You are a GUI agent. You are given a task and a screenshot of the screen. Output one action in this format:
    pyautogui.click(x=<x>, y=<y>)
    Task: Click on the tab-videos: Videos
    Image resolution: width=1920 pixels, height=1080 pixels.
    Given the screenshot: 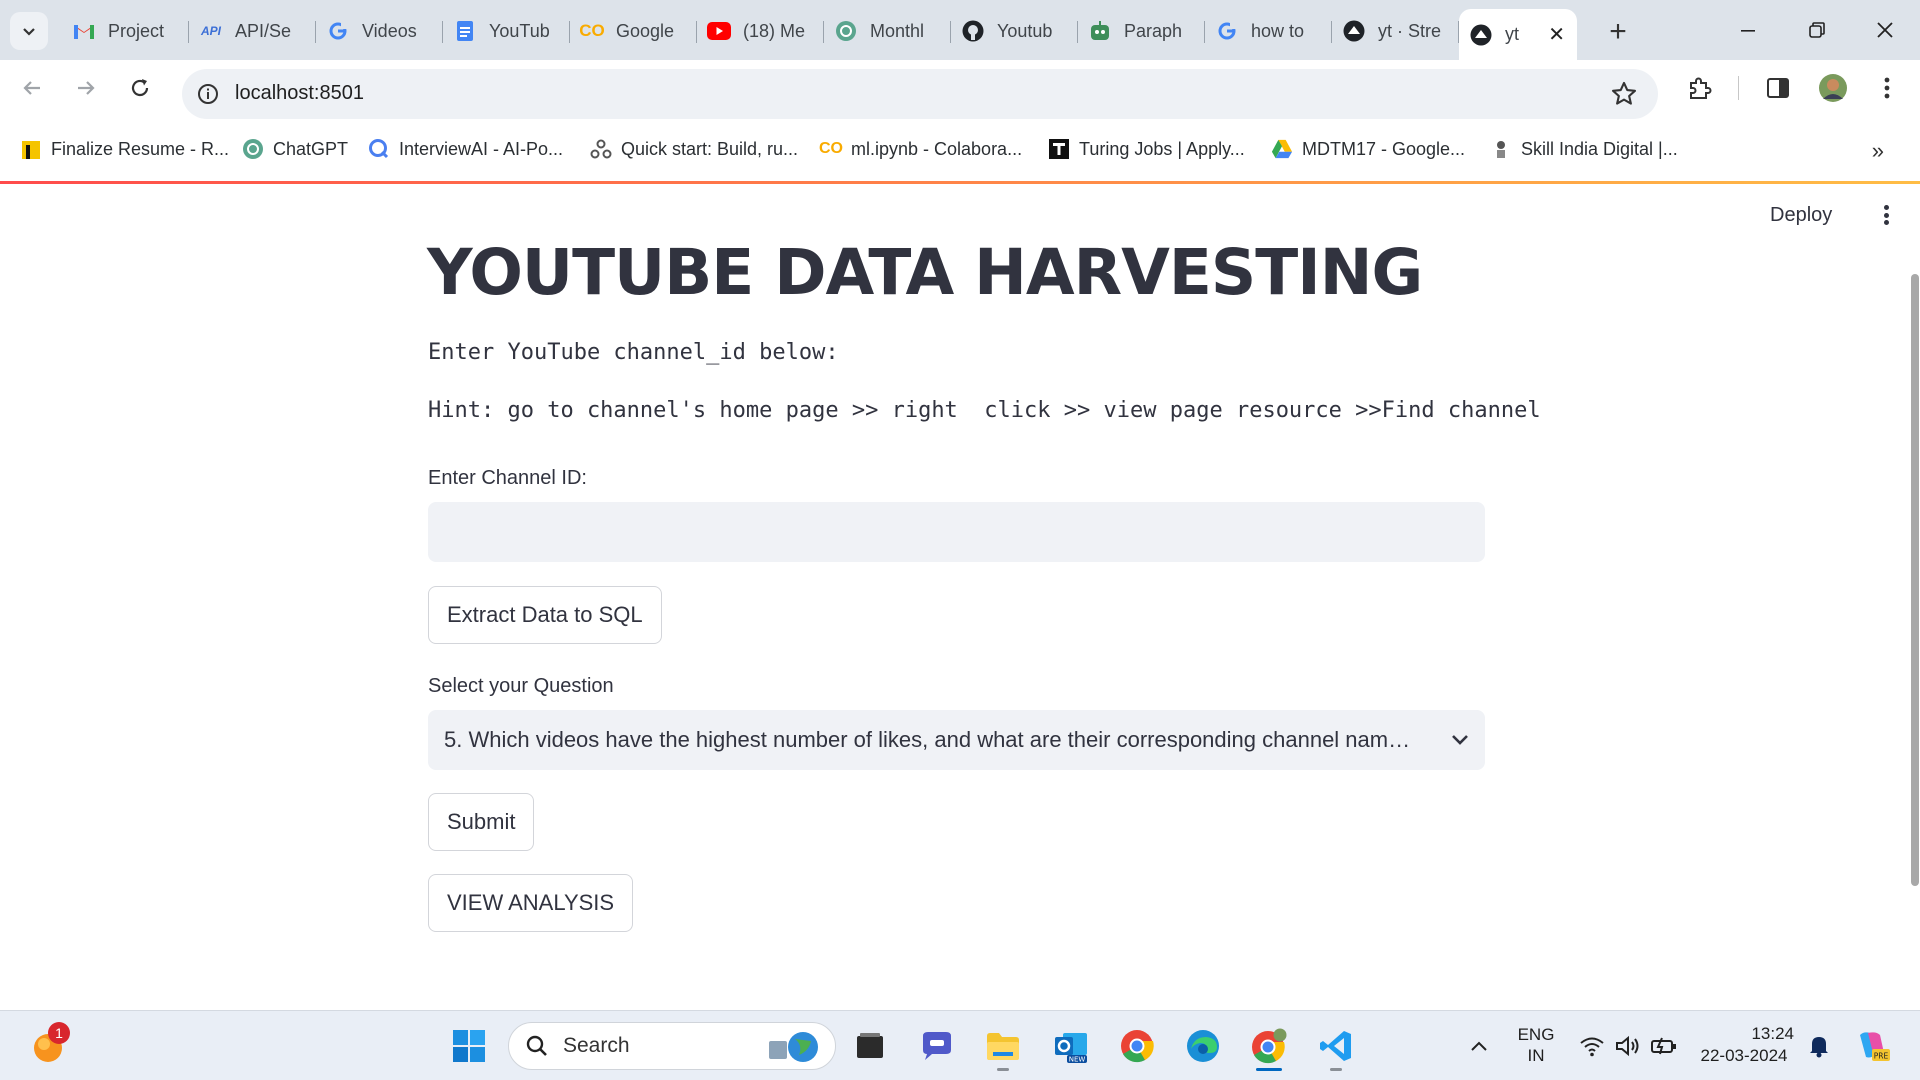 What is the action you would take?
    pyautogui.click(x=379, y=31)
    